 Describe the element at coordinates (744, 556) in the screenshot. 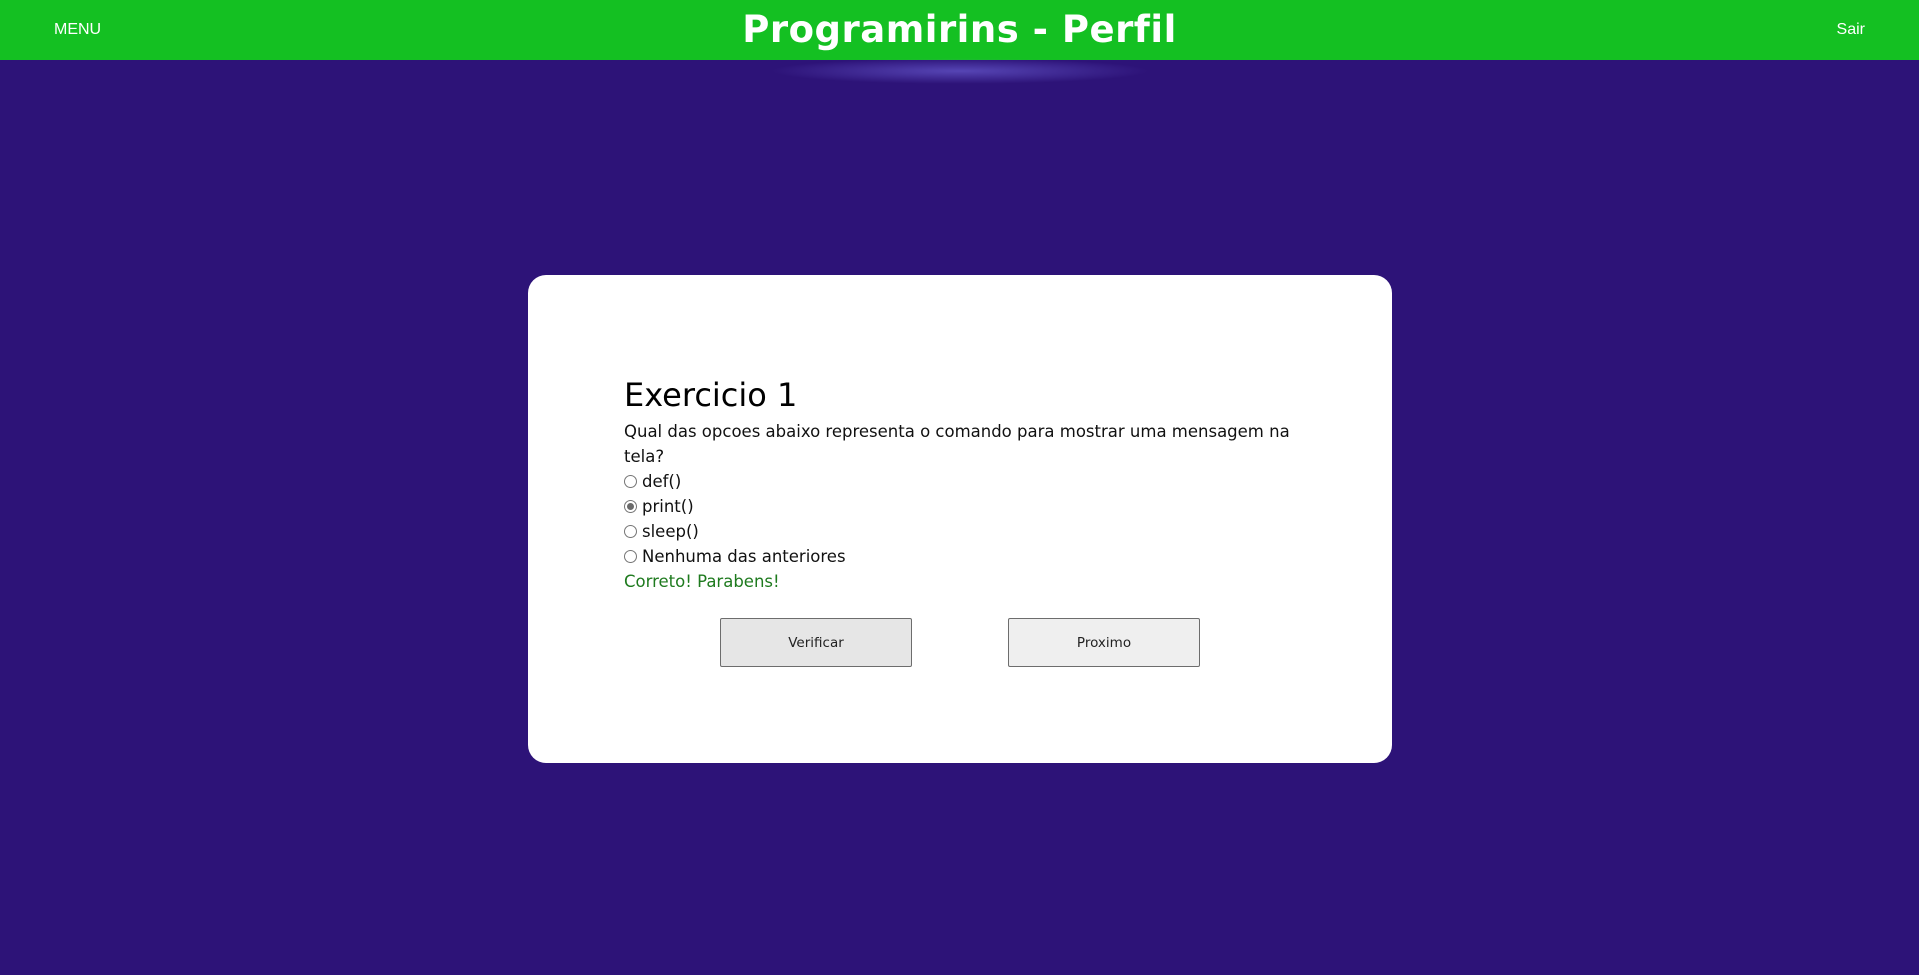

I see `option-label: Nenhuma das anteriores` at that location.